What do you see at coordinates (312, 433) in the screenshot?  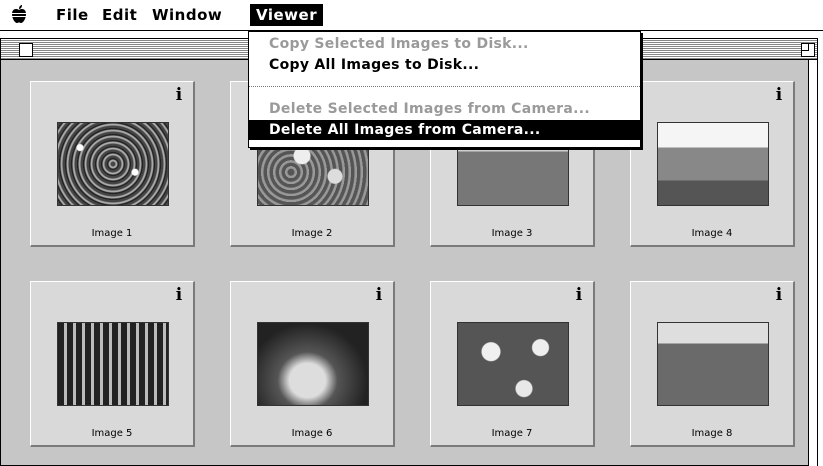 I see `image-caption: Image 6` at bounding box center [312, 433].